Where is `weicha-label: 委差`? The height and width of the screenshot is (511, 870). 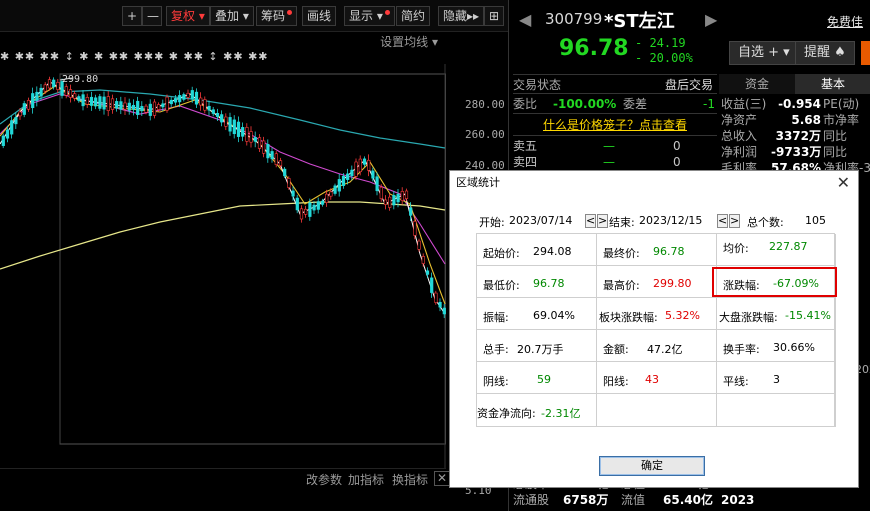
weicha-label: 委差 is located at coordinates (635, 104).